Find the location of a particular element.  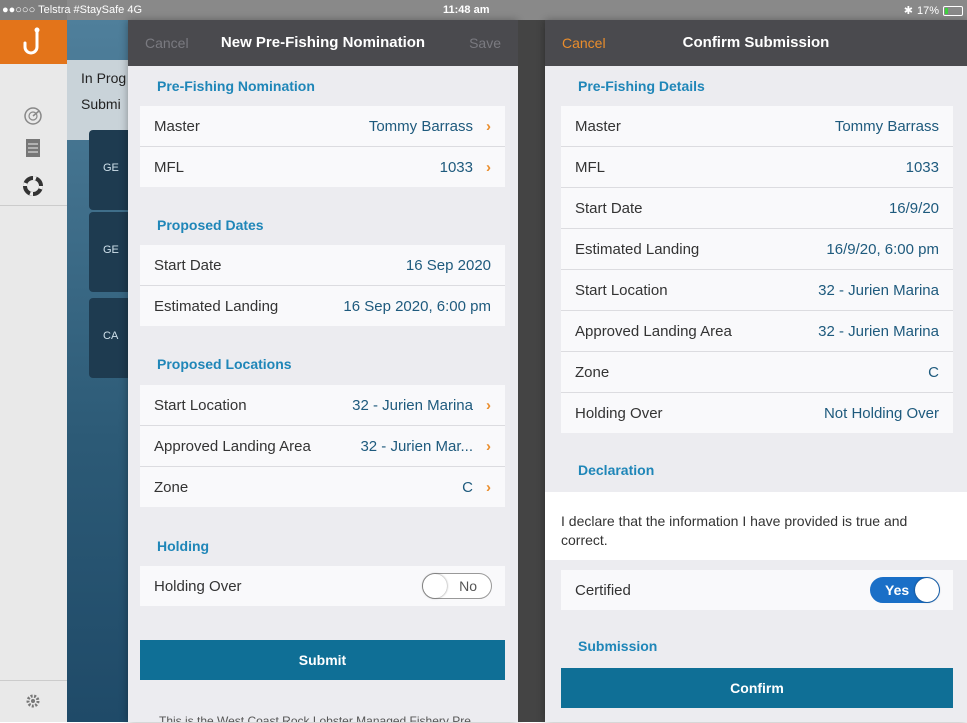

holding-over-row: Holding Over No is located at coordinates (322, 586).